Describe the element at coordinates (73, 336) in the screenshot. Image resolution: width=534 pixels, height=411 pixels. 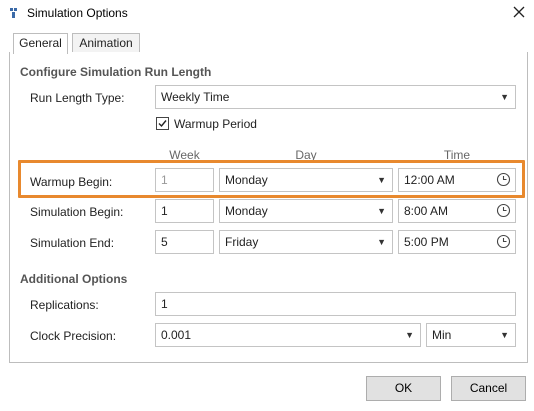
I see `clock-precision-label: Clock Precision:` at that location.